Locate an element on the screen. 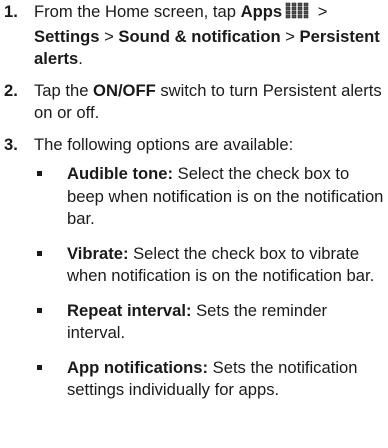 The width and height of the screenshot is (388, 448). apps-grid-icon is located at coordinates (298, 14).